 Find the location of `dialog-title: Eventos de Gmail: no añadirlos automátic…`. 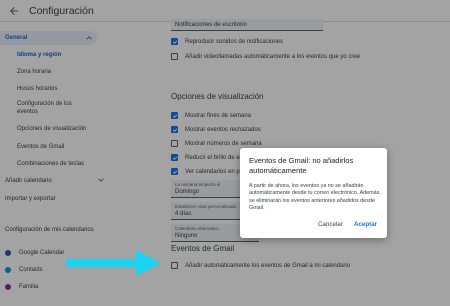

dialog-title: Eventos de Gmail: no añadirlos automátic… is located at coordinates (301, 165).